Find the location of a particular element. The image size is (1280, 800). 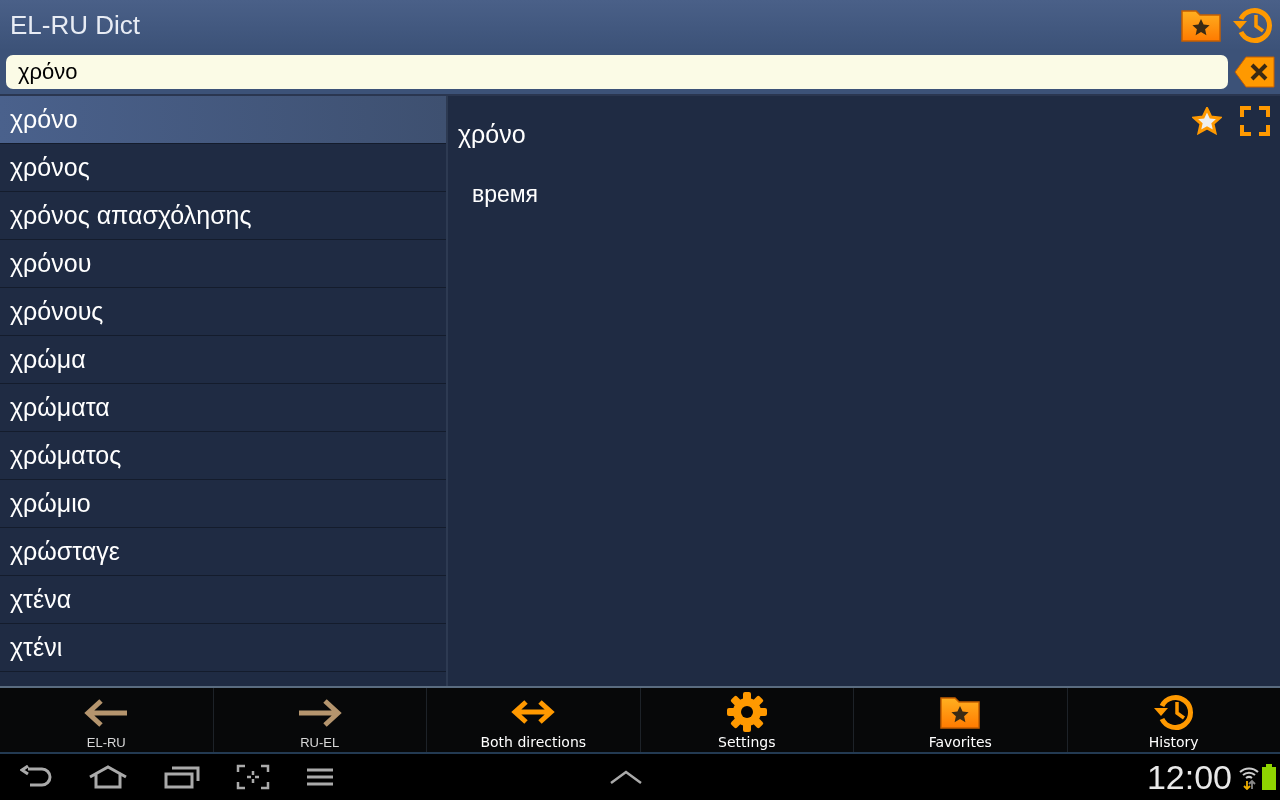

search-field: χρόνο is located at coordinates (617, 72).